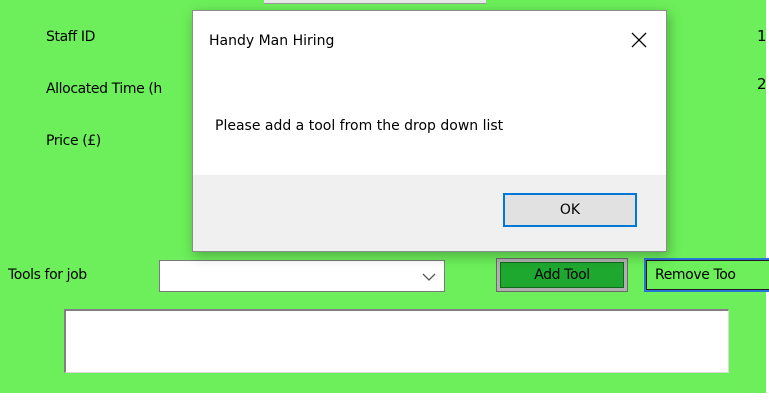 Image resolution: width=769 pixels, height=402 pixels. I want to click on add-tool-button: Add Tool, so click(562, 275).